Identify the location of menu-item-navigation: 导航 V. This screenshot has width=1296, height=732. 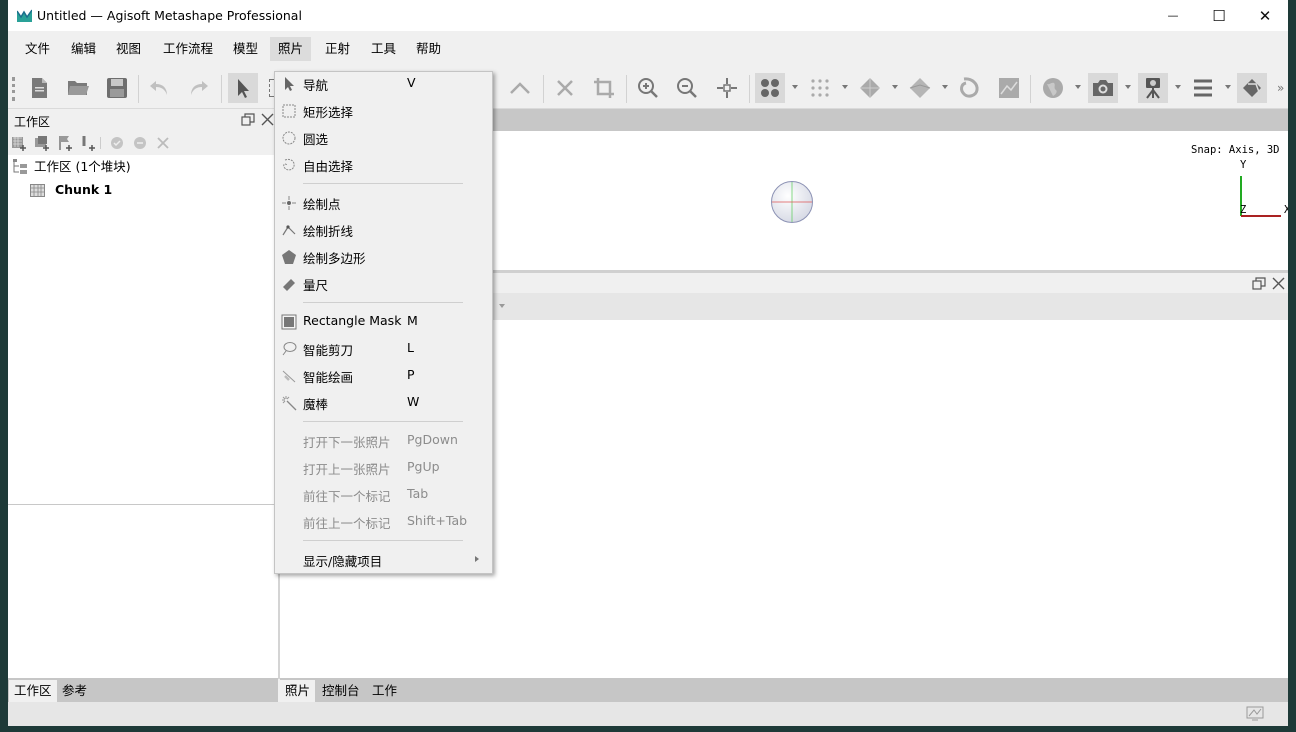
(383, 83).